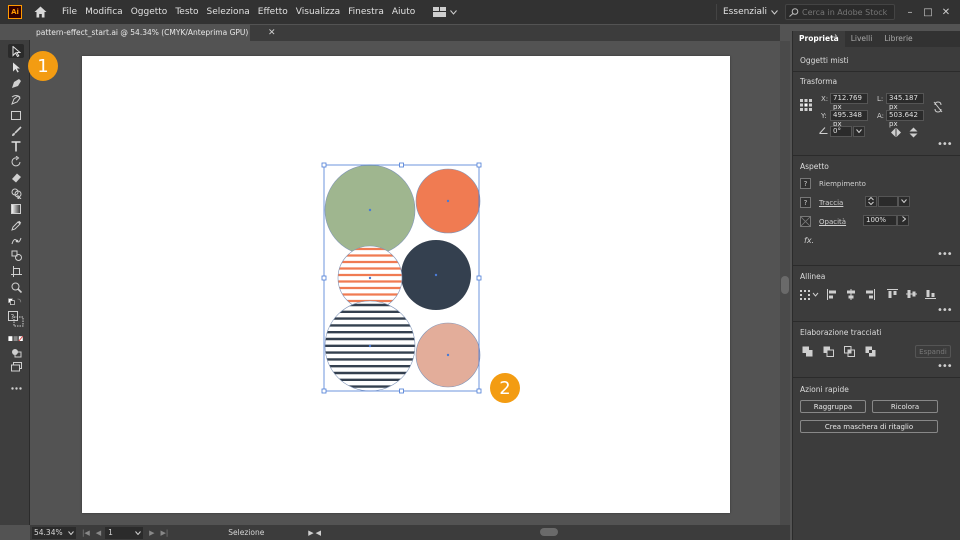  Describe the element at coordinates (841, 131) in the screenshot. I see `angle-field: 0°` at that location.